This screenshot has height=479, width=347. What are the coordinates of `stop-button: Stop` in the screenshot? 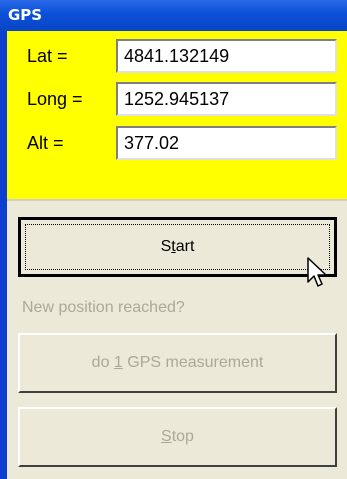 It's located at (177, 437).